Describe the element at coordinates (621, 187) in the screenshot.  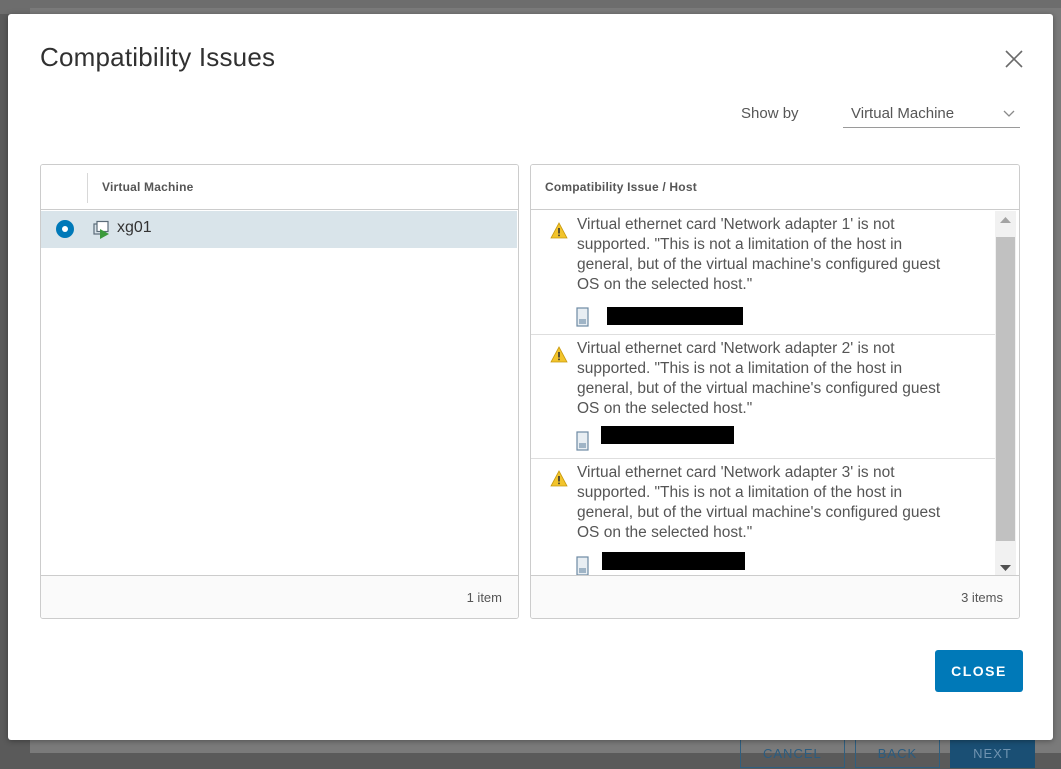
I see `issues-column-header: Compatibility Issue / Host` at that location.